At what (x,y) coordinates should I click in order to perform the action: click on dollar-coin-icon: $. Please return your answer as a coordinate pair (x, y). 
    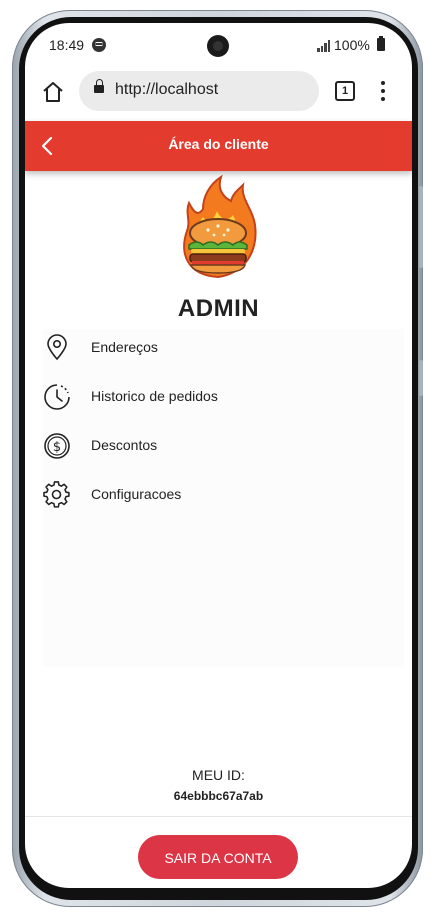
    Looking at the image, I should click on (57, 446).